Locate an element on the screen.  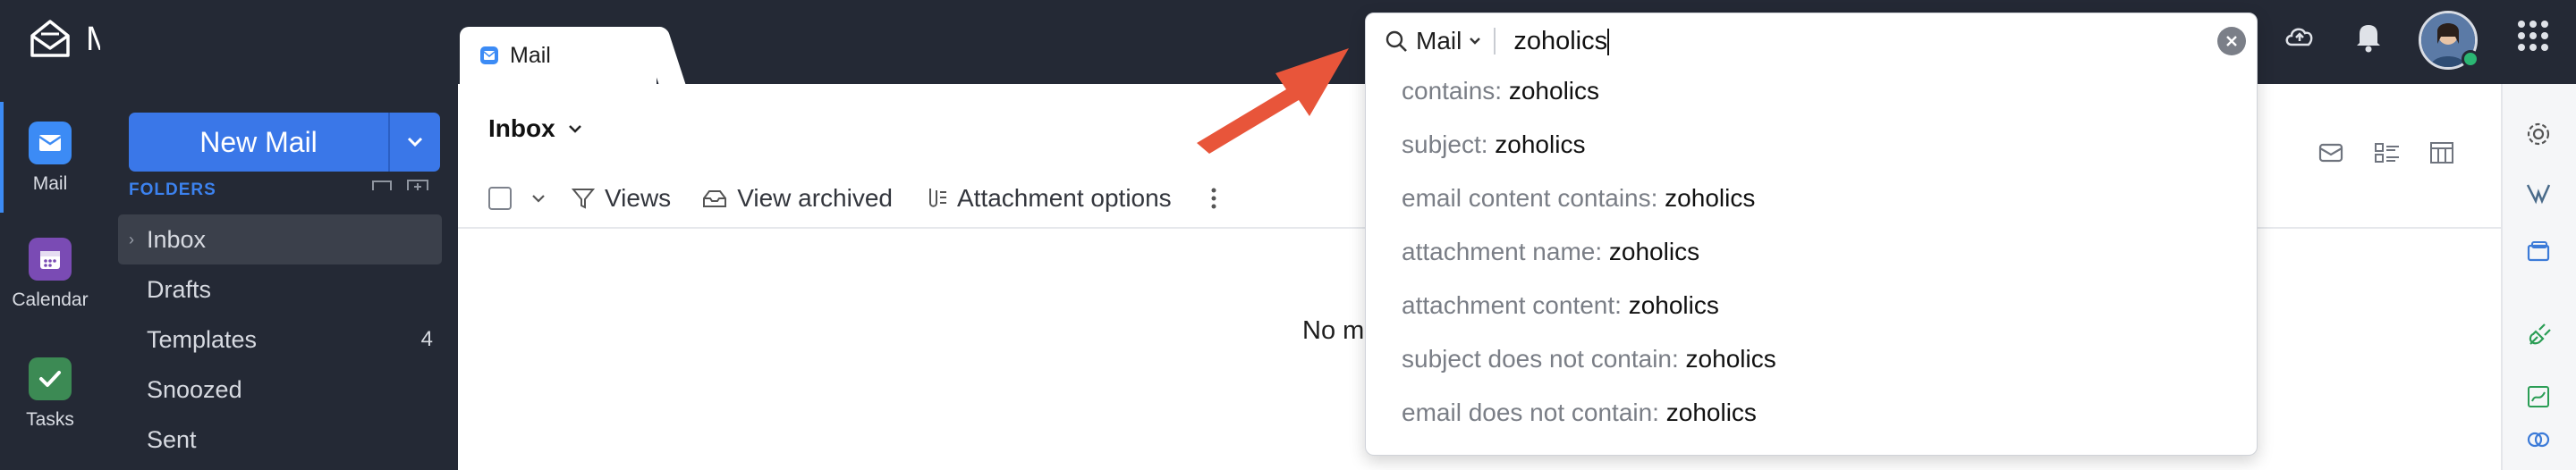
cloud-upload-icon is located at coordinates (2299, 36).